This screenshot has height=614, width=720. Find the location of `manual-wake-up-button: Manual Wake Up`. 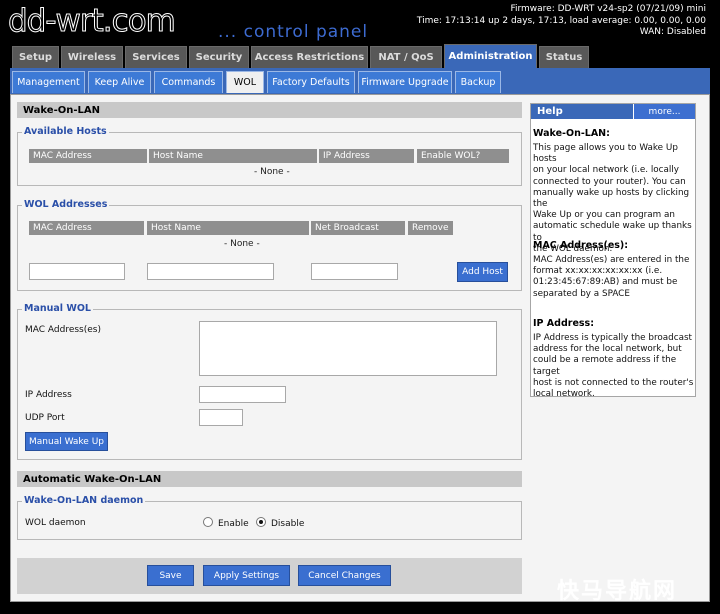

manual-wake-up-button: Manual Wake Up is located at coordinates (66, 441).